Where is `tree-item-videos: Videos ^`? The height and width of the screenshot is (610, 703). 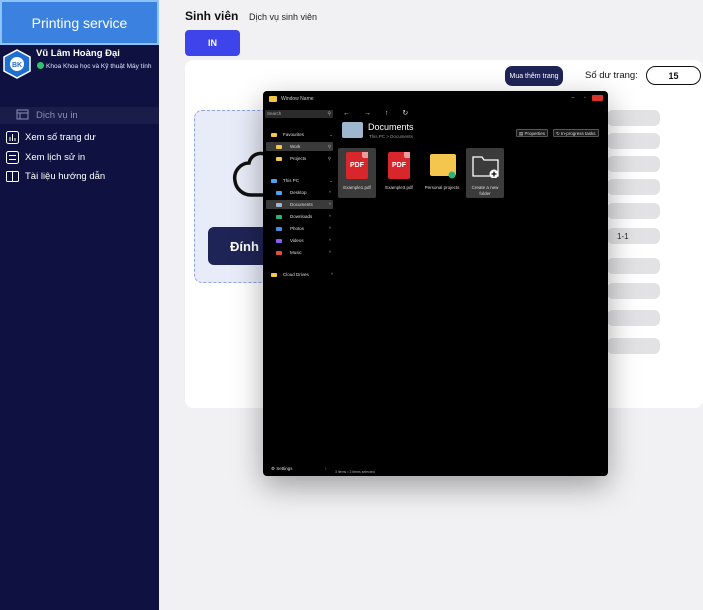 tree-item-videos: Videos ^ is located at coordinates (299, 240).